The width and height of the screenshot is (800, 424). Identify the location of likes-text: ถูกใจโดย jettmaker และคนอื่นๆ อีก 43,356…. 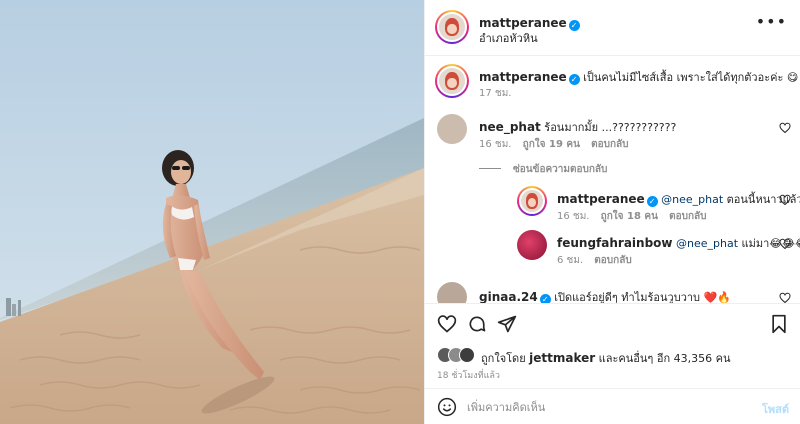
(605, 358).